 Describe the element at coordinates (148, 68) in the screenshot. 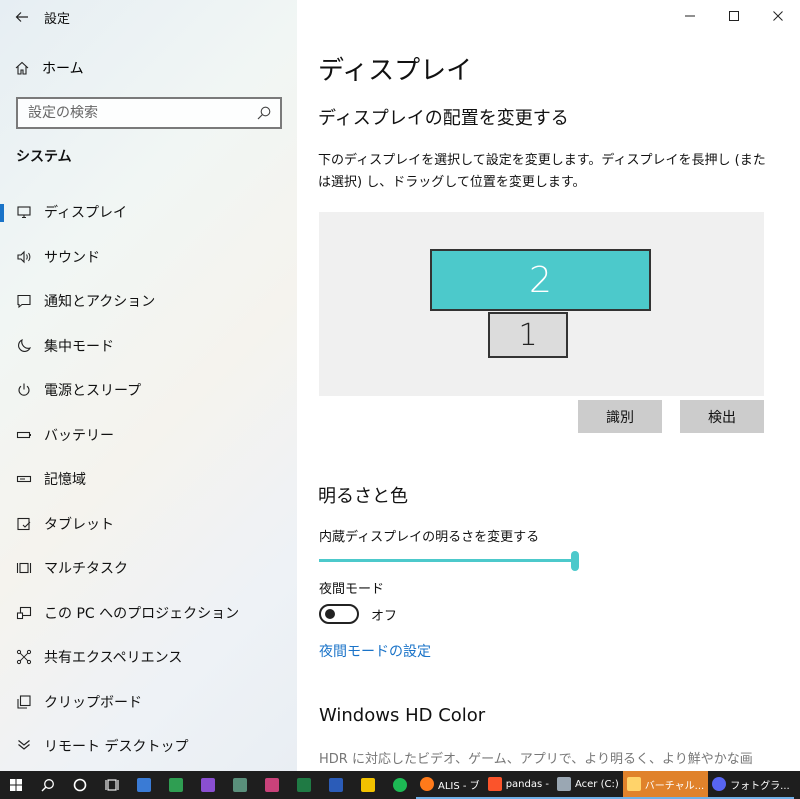

I see `sidebar-item-home: ホーム` at that location.